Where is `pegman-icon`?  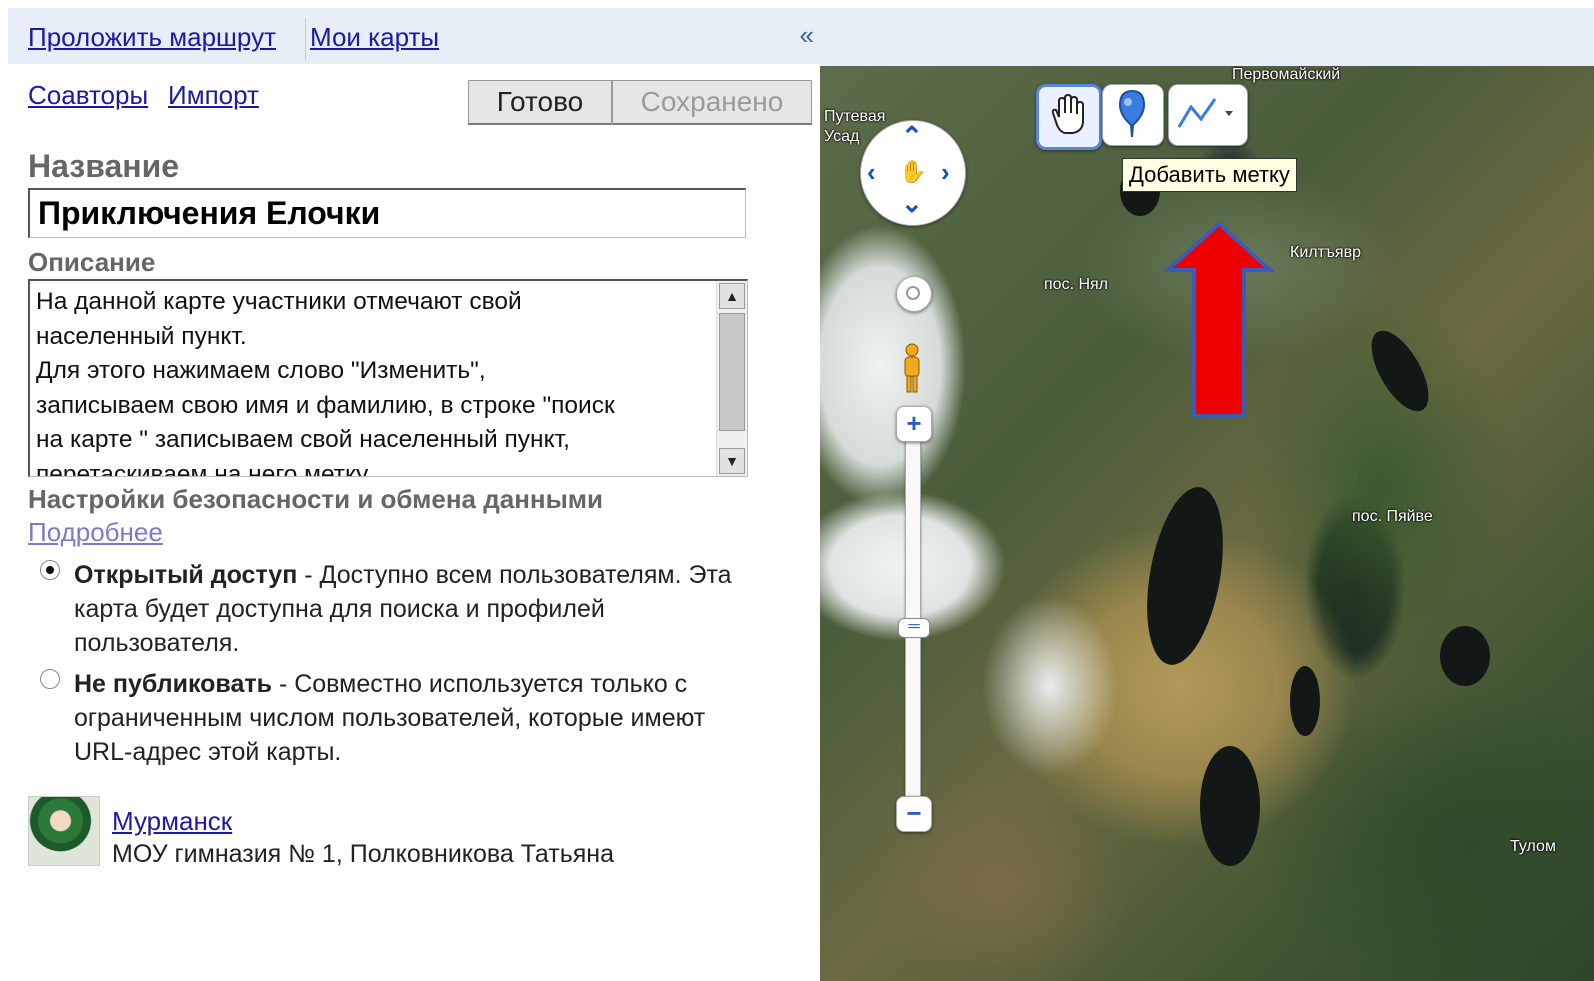
pegman-icon is located at coordinates (912, 368).